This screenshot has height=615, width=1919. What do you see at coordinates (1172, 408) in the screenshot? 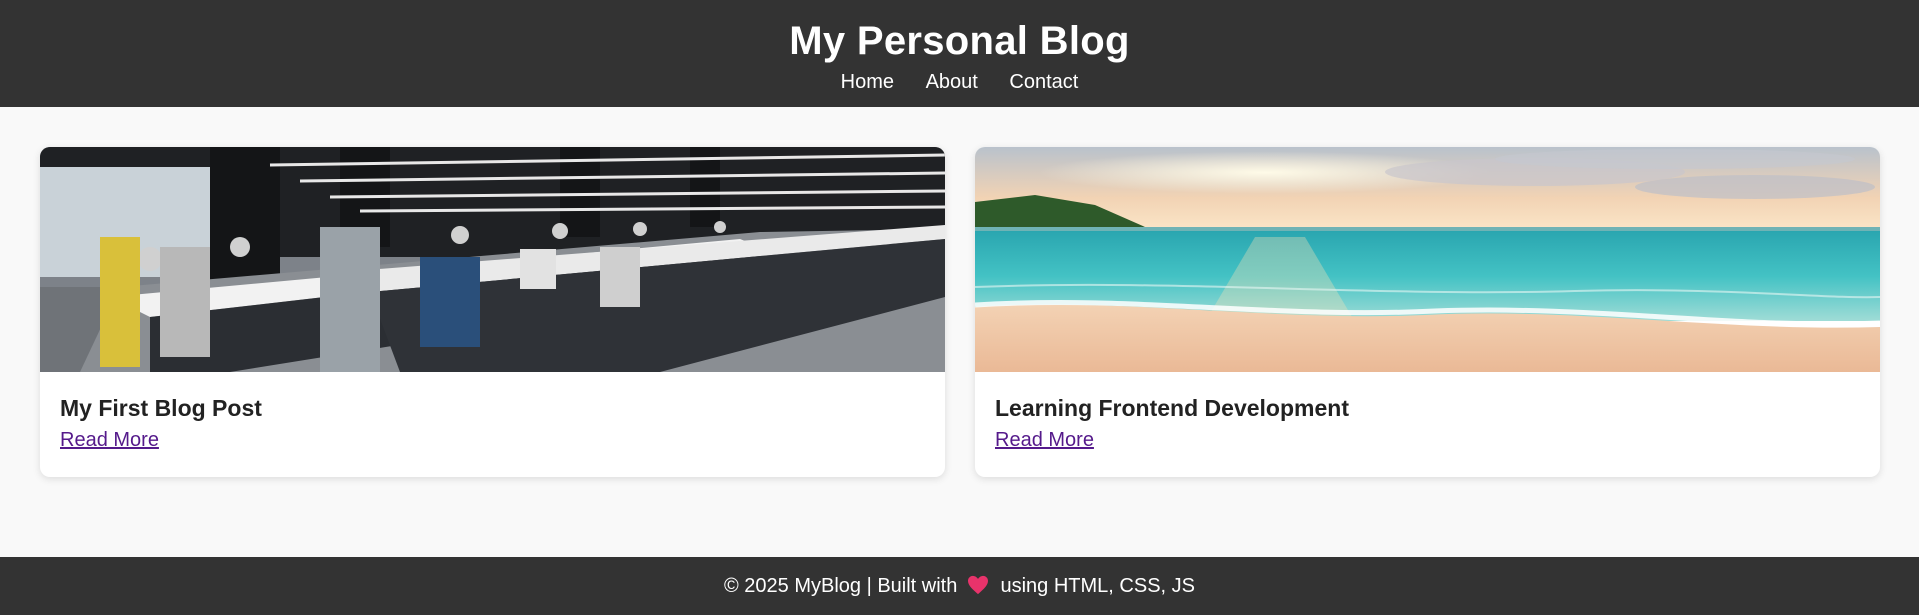
I see `post-title: Learning Frontend Development` at bounding box center [1172, 408].